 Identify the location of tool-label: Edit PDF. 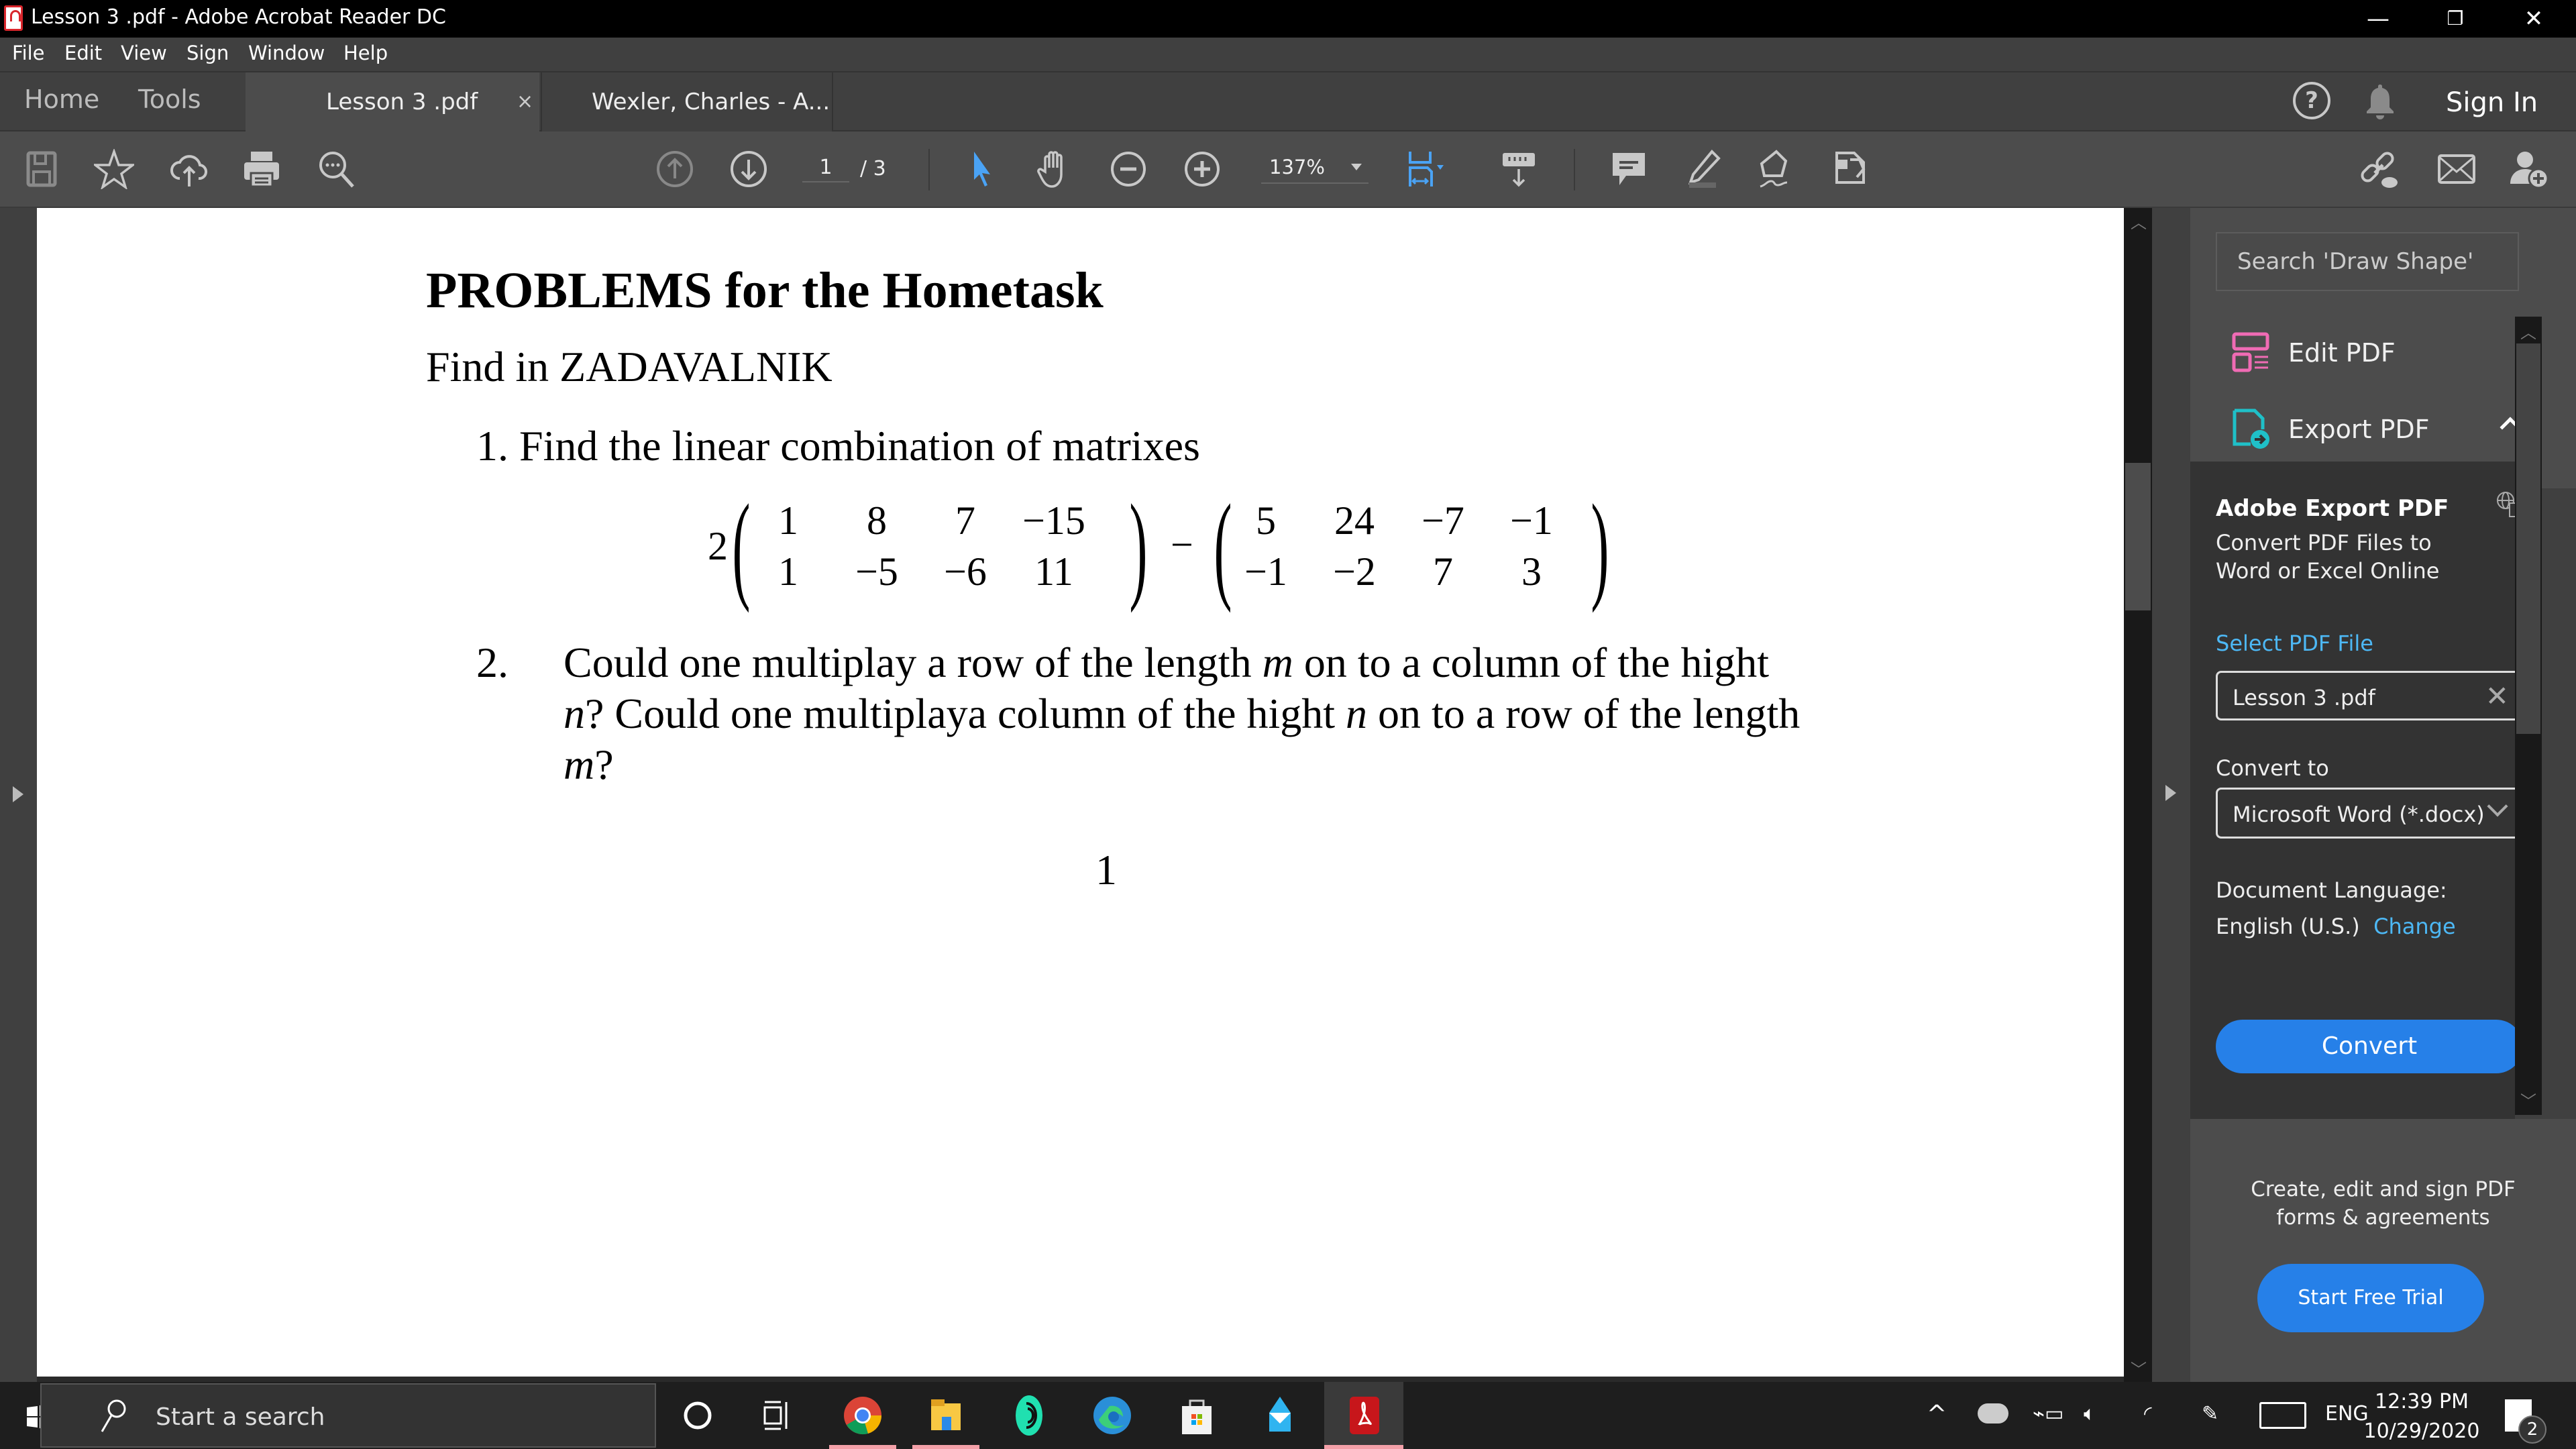
(2342, 353).